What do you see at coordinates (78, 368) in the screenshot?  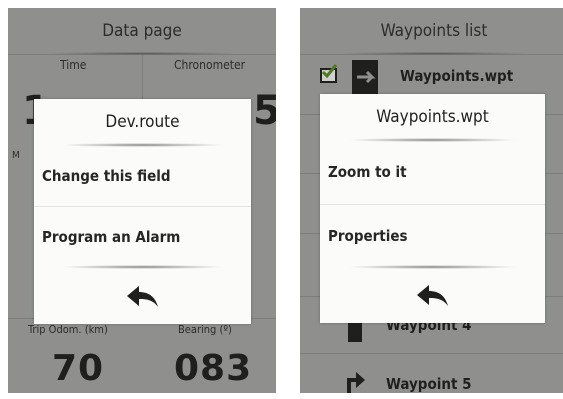 I see `trip-odometer-value: 70` at bounding box center [78, 368].